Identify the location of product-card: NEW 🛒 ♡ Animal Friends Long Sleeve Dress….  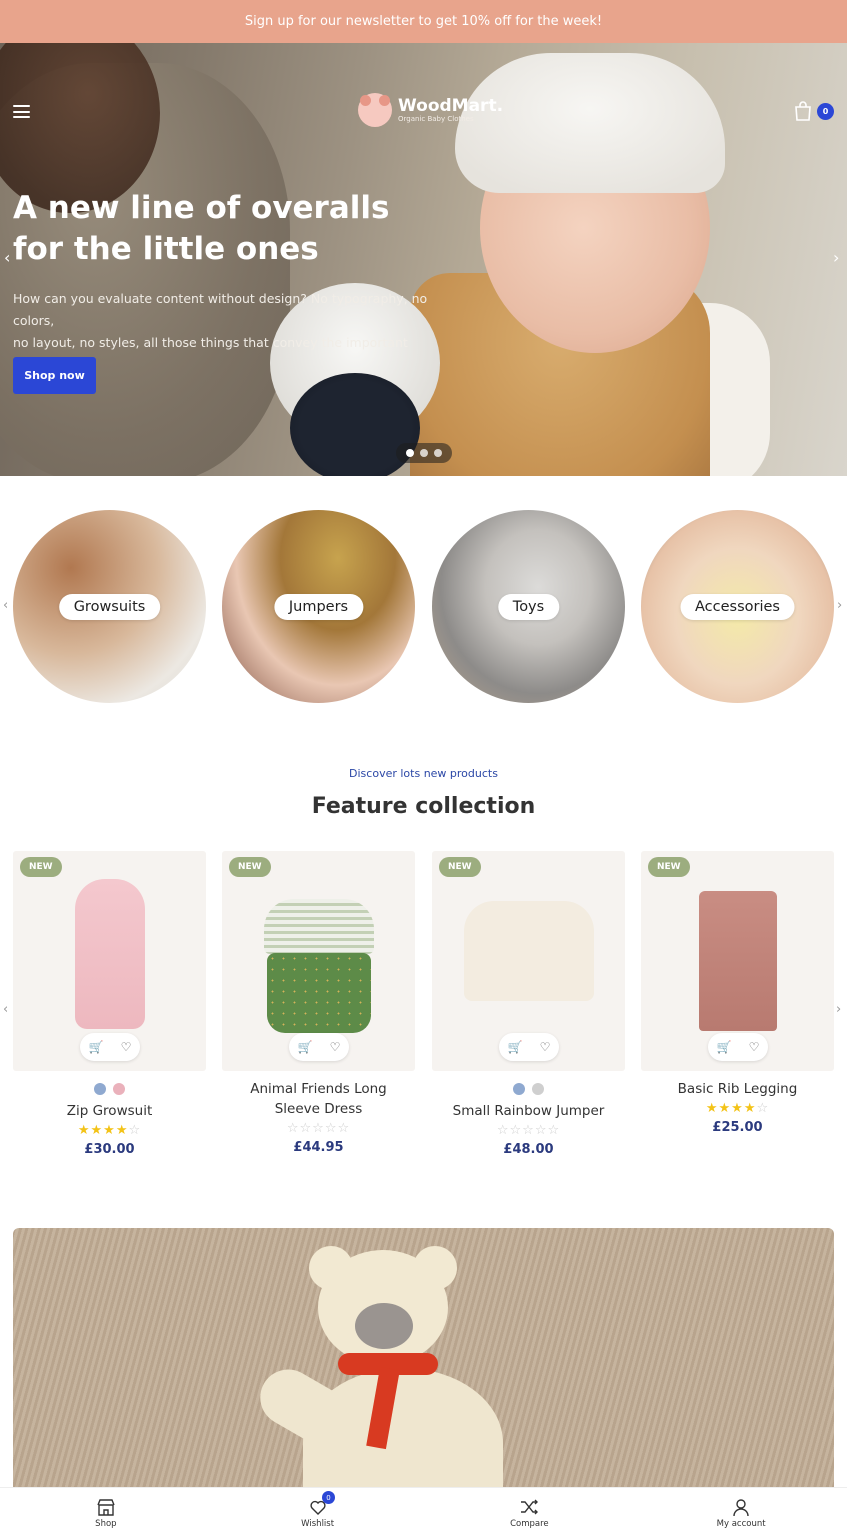
(318, 1003).